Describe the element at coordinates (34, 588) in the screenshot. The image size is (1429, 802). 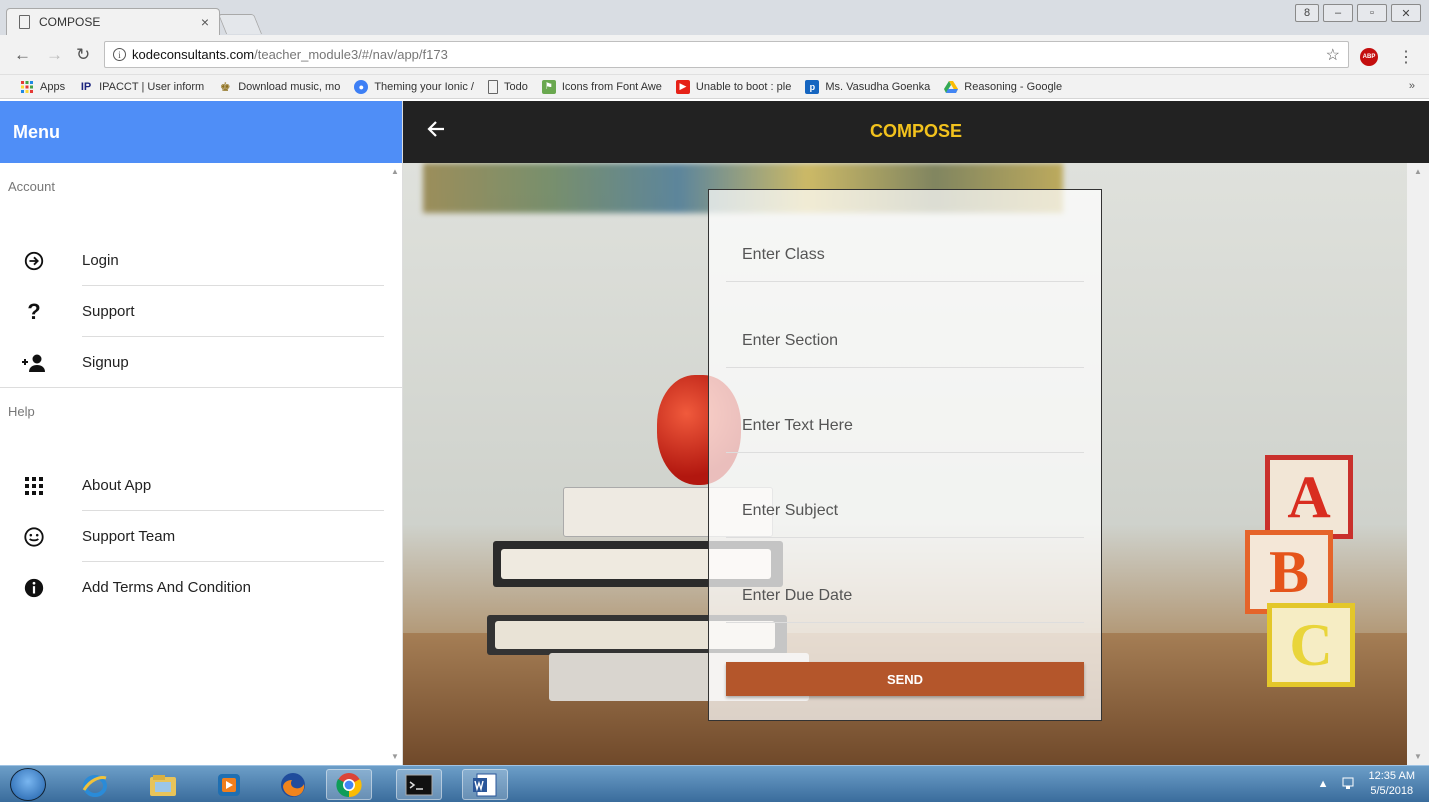
I see `info-icon` at that location.